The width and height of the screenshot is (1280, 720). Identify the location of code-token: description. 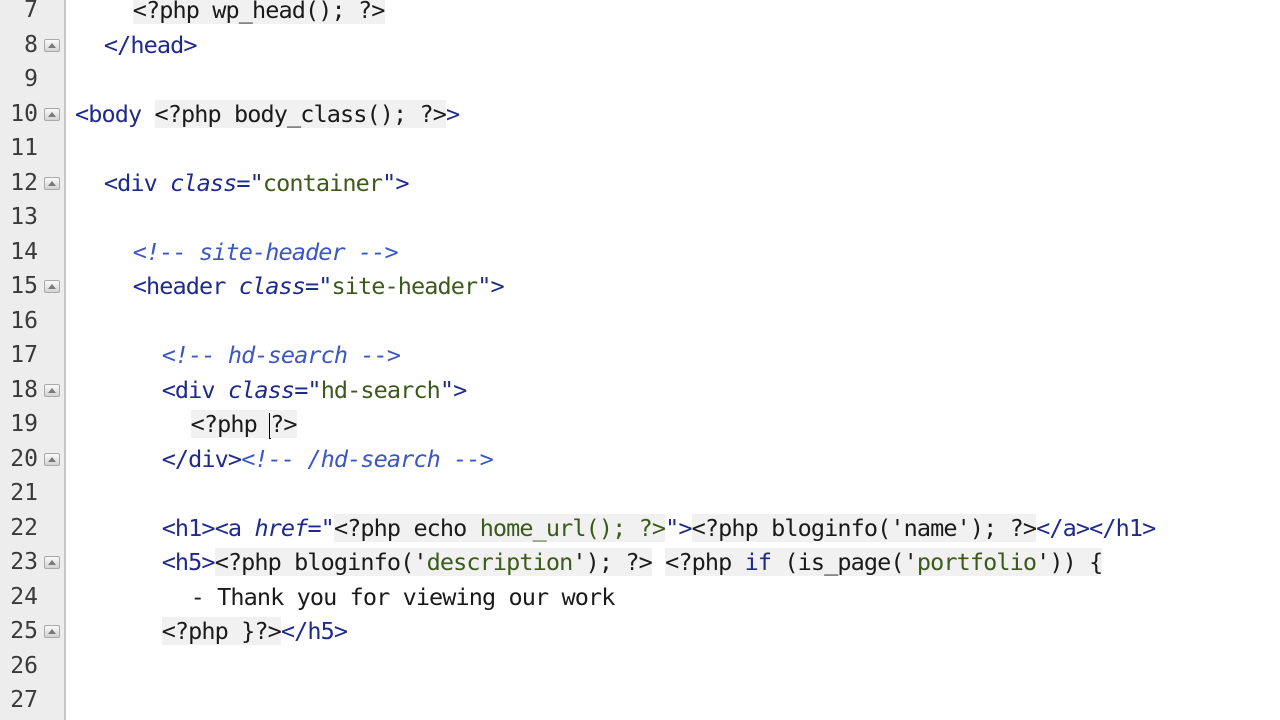
(499, 562).